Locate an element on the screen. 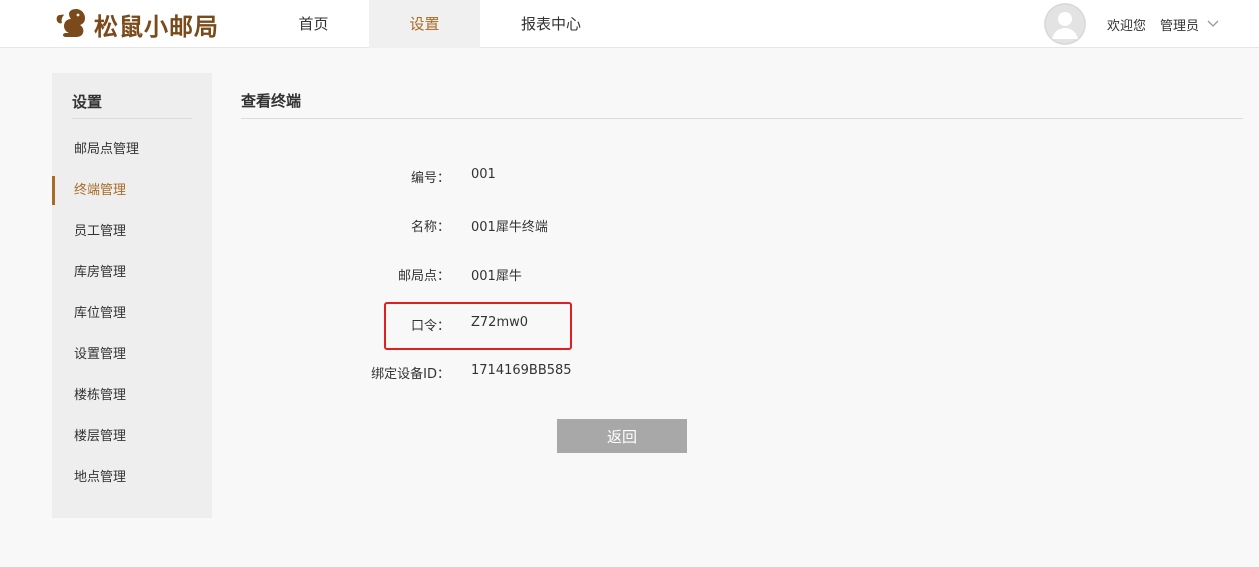 Image resolution: width=1259 pixels, height=567 pixels. sidebar-item-floor: 楼层管理 is located at coordinates (132, 436).